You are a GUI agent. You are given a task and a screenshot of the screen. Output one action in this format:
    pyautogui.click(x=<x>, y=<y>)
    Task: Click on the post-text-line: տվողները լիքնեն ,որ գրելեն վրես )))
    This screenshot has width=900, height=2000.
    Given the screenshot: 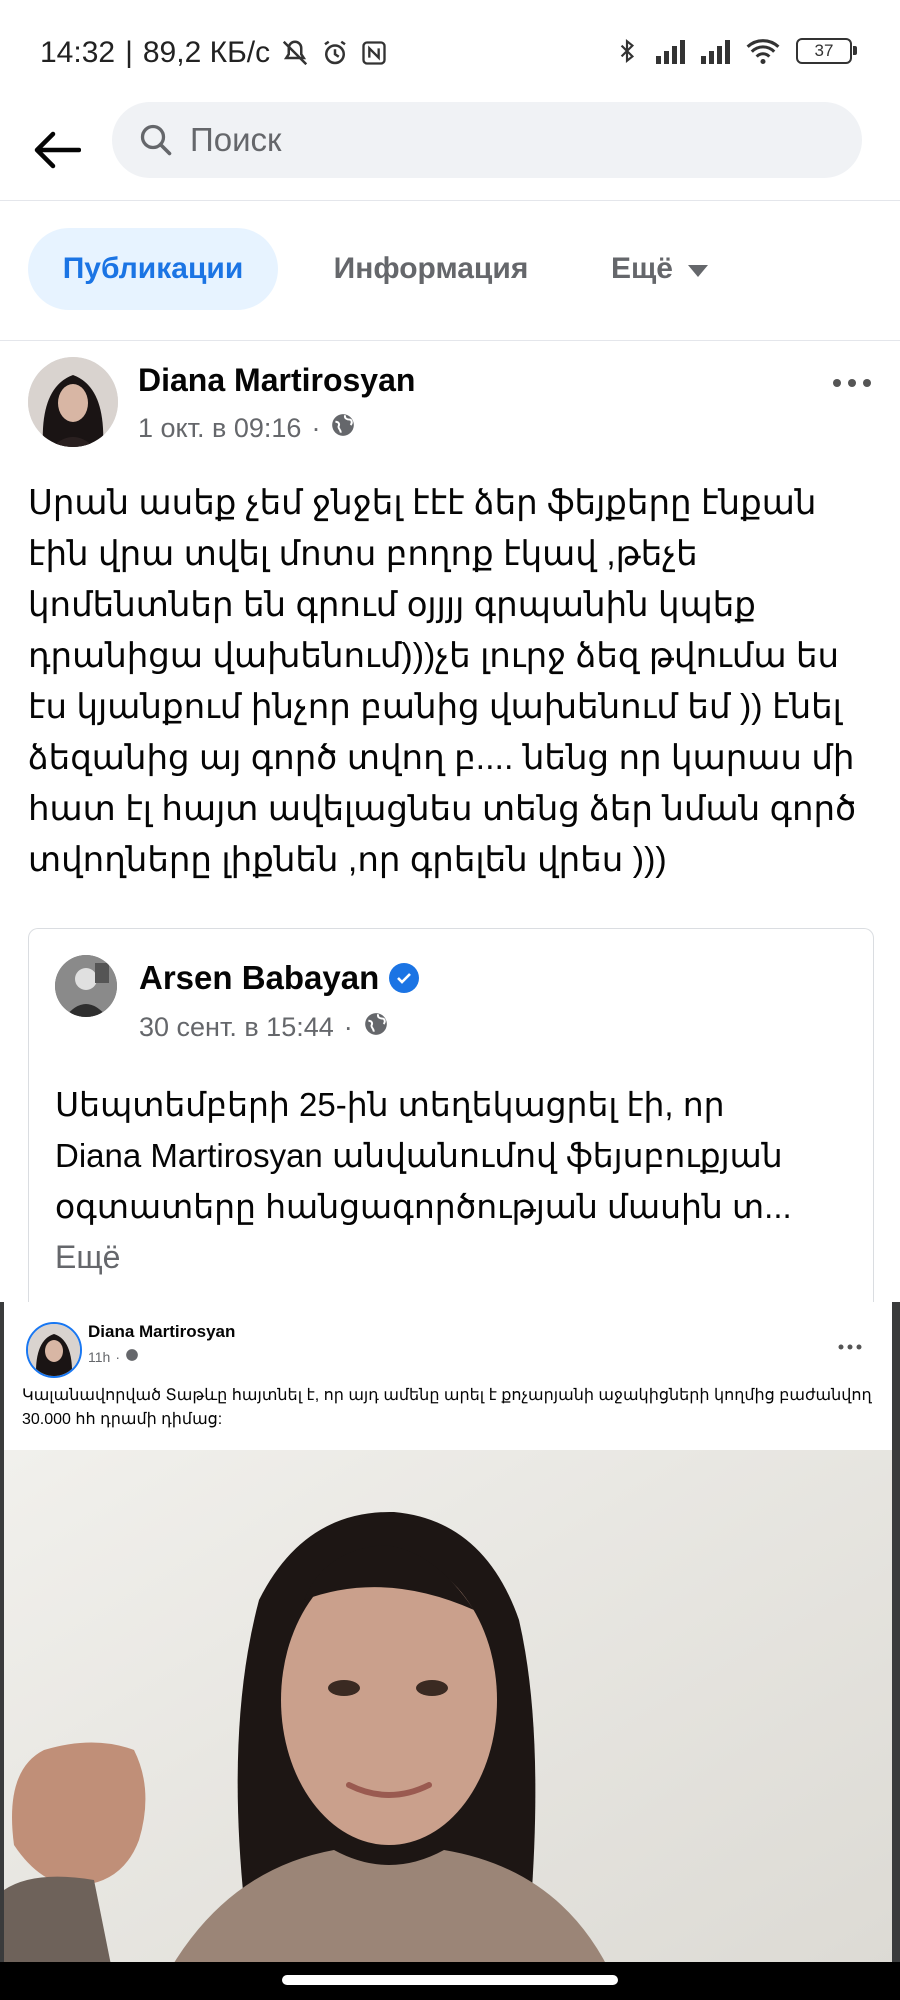 What is the action you would take?
    pyautogui.click(x=347, y=860)
    